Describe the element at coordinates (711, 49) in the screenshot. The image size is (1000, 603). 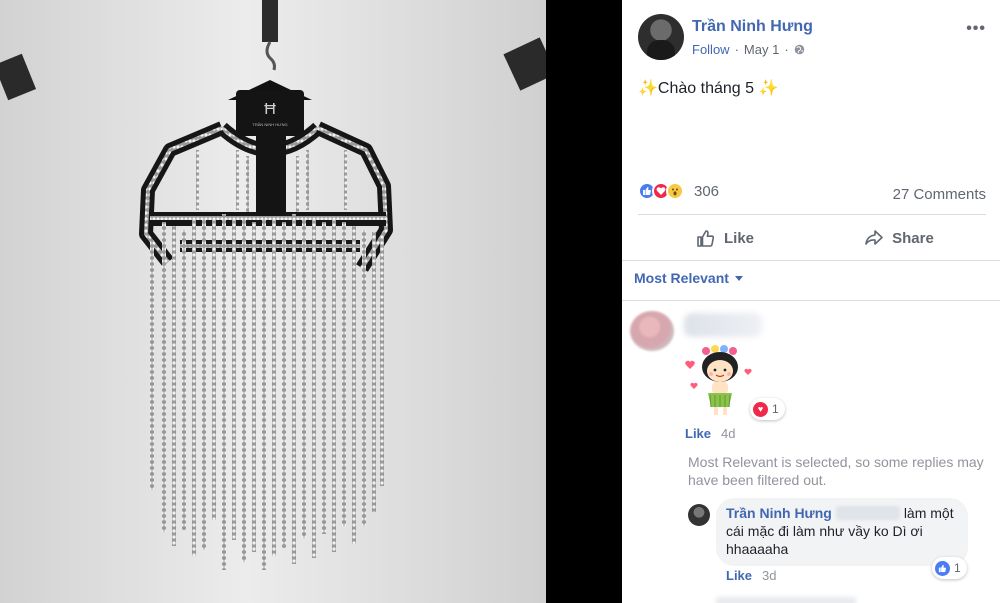
I see `follow-link: Follow` at that location.